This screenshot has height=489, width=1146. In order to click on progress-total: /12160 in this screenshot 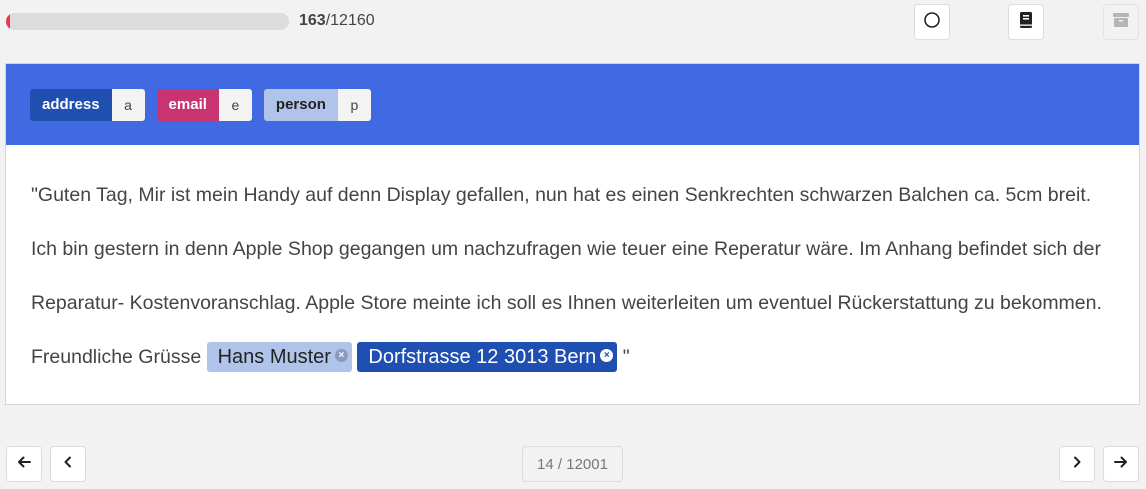, I will do `click(350, 20)`.